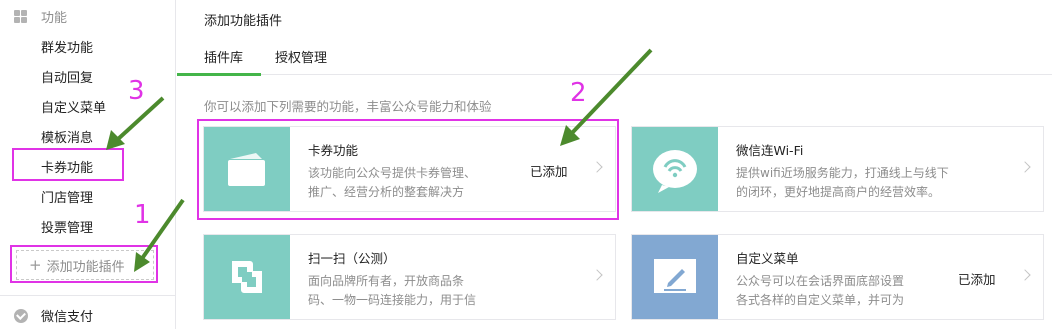 This screenshot has height=329, width=1052. I want to click on grid-icon, so click(20, 16).